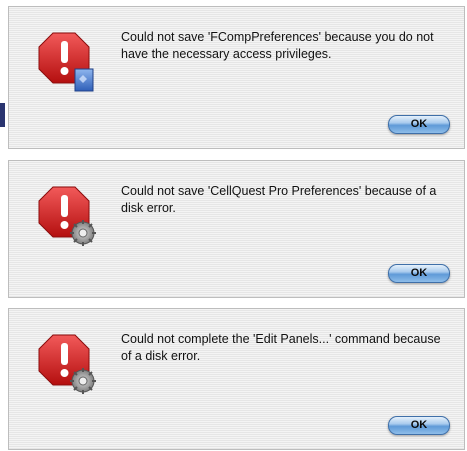 The height and width of the screenshot is (451, 467). What do you see at coordinates (2, 115) in the screenshot?
I see `window-edge-fragment` at bounding box center [2, 115].